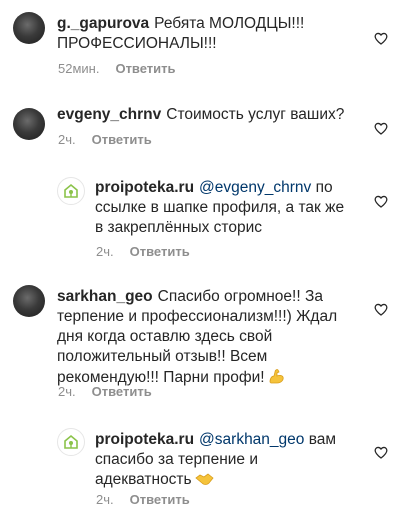 This screenshot has width=410, height=522. Describe the element at coordinates (255, 114) in the screenshot. I see `comment-text: Стоимость услуг ваших?` at that location.